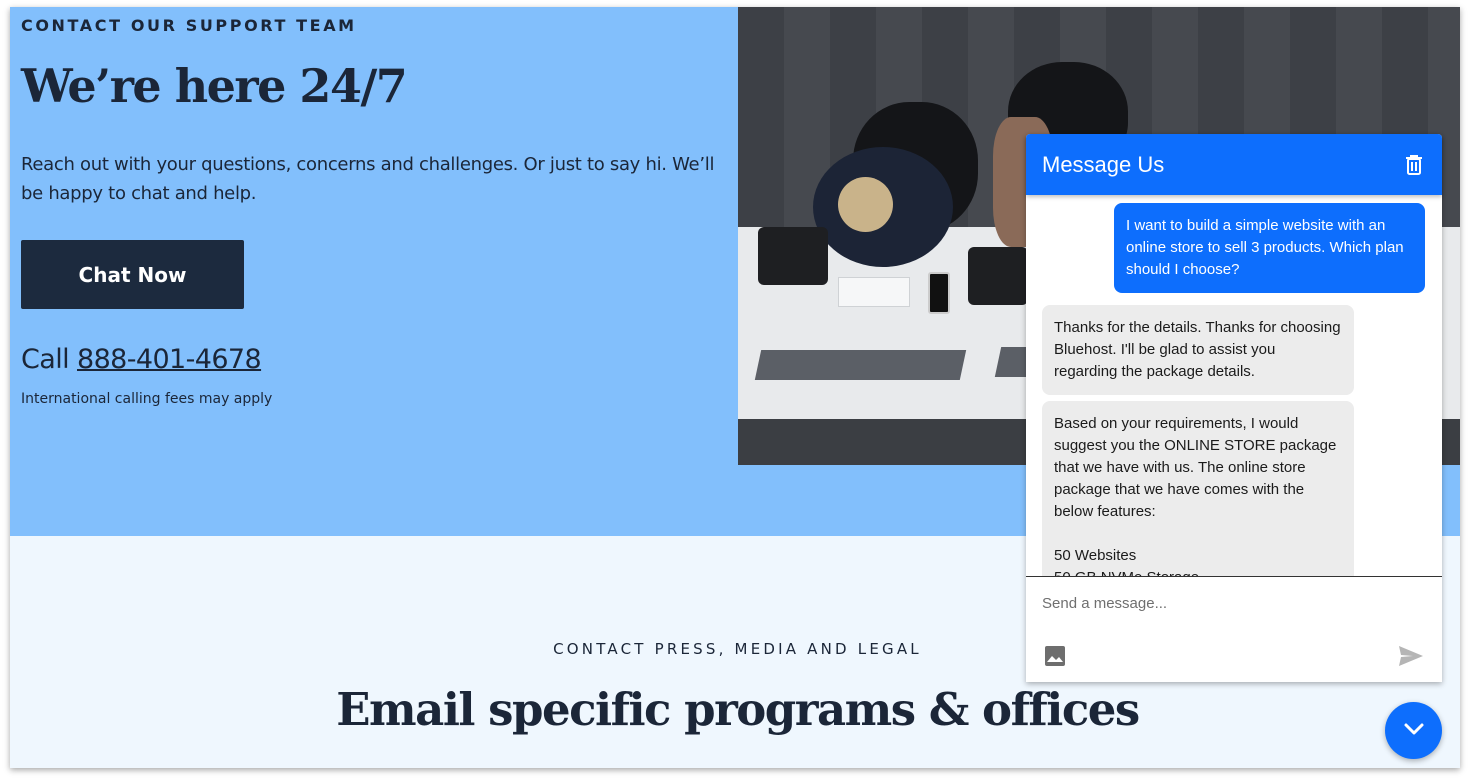  What do you see at coordinates (189, 25) in the screenshot?
I see `support-eyebrow: CONTACT OUR SUPPORT TEAM` at bounding box center [189, 25].